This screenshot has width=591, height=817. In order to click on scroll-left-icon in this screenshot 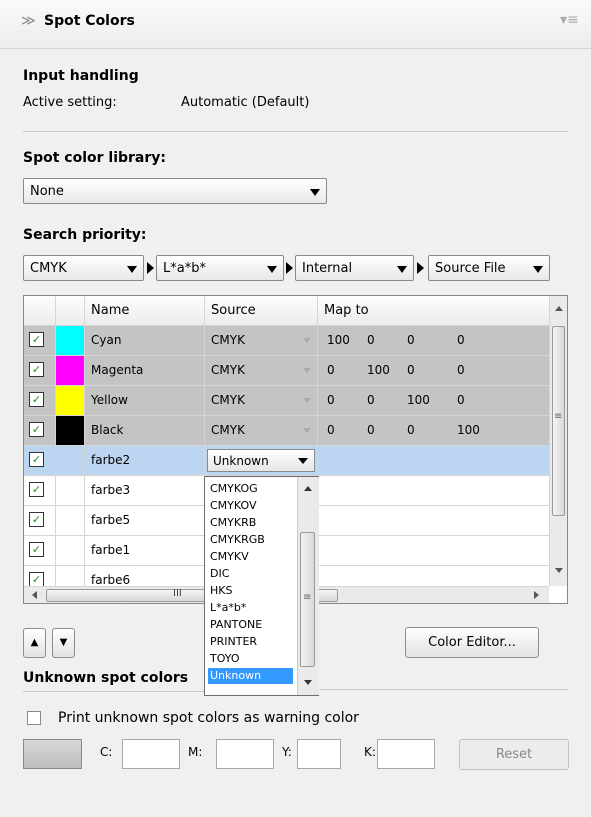, I will do `click(34, 595)`.